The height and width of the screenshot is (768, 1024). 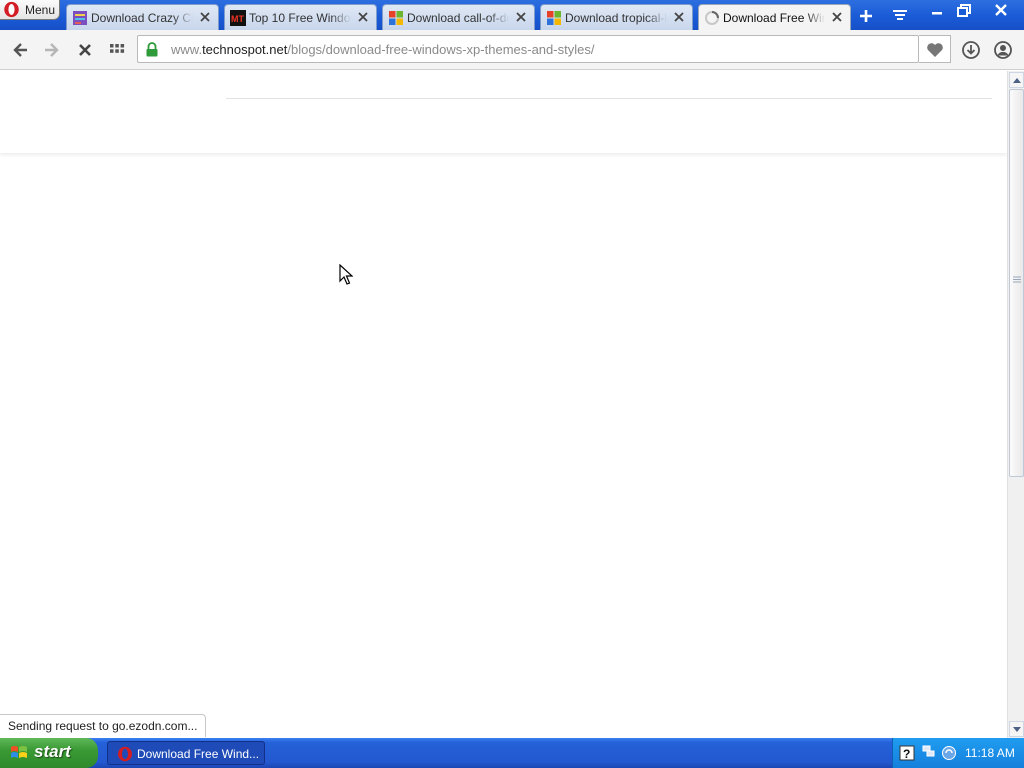 I want to click on tab-title: Download Free Windows, so click(x=774, y=18).